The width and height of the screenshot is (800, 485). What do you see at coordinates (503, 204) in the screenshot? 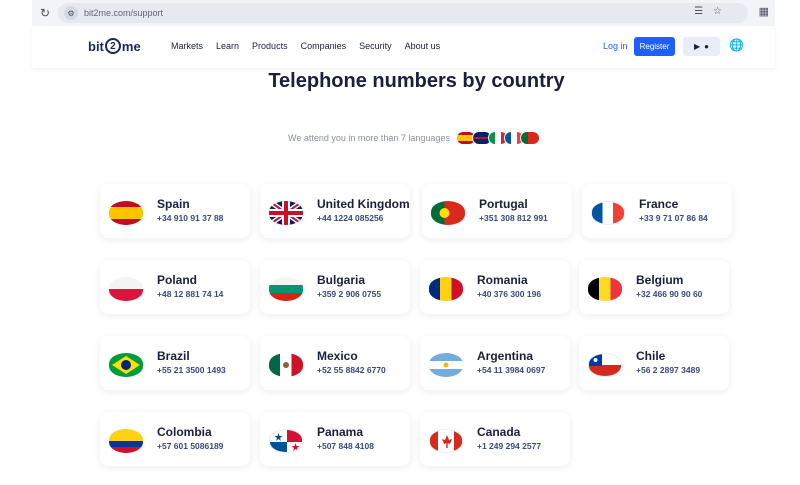
I see `country-name: Portugal` at bounding box center [503, 204].